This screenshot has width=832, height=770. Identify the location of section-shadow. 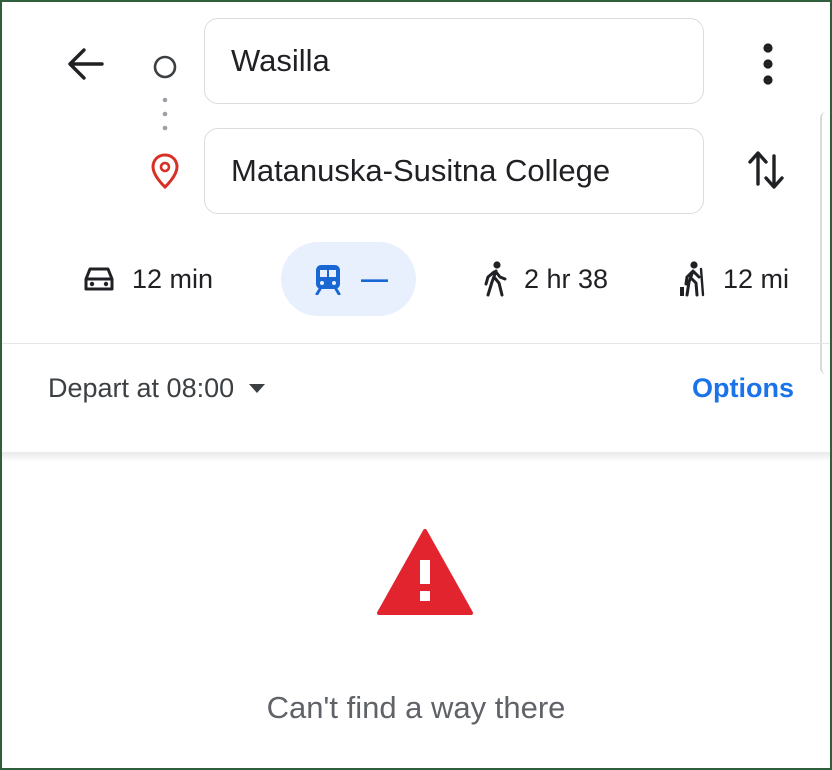
(416, 457).